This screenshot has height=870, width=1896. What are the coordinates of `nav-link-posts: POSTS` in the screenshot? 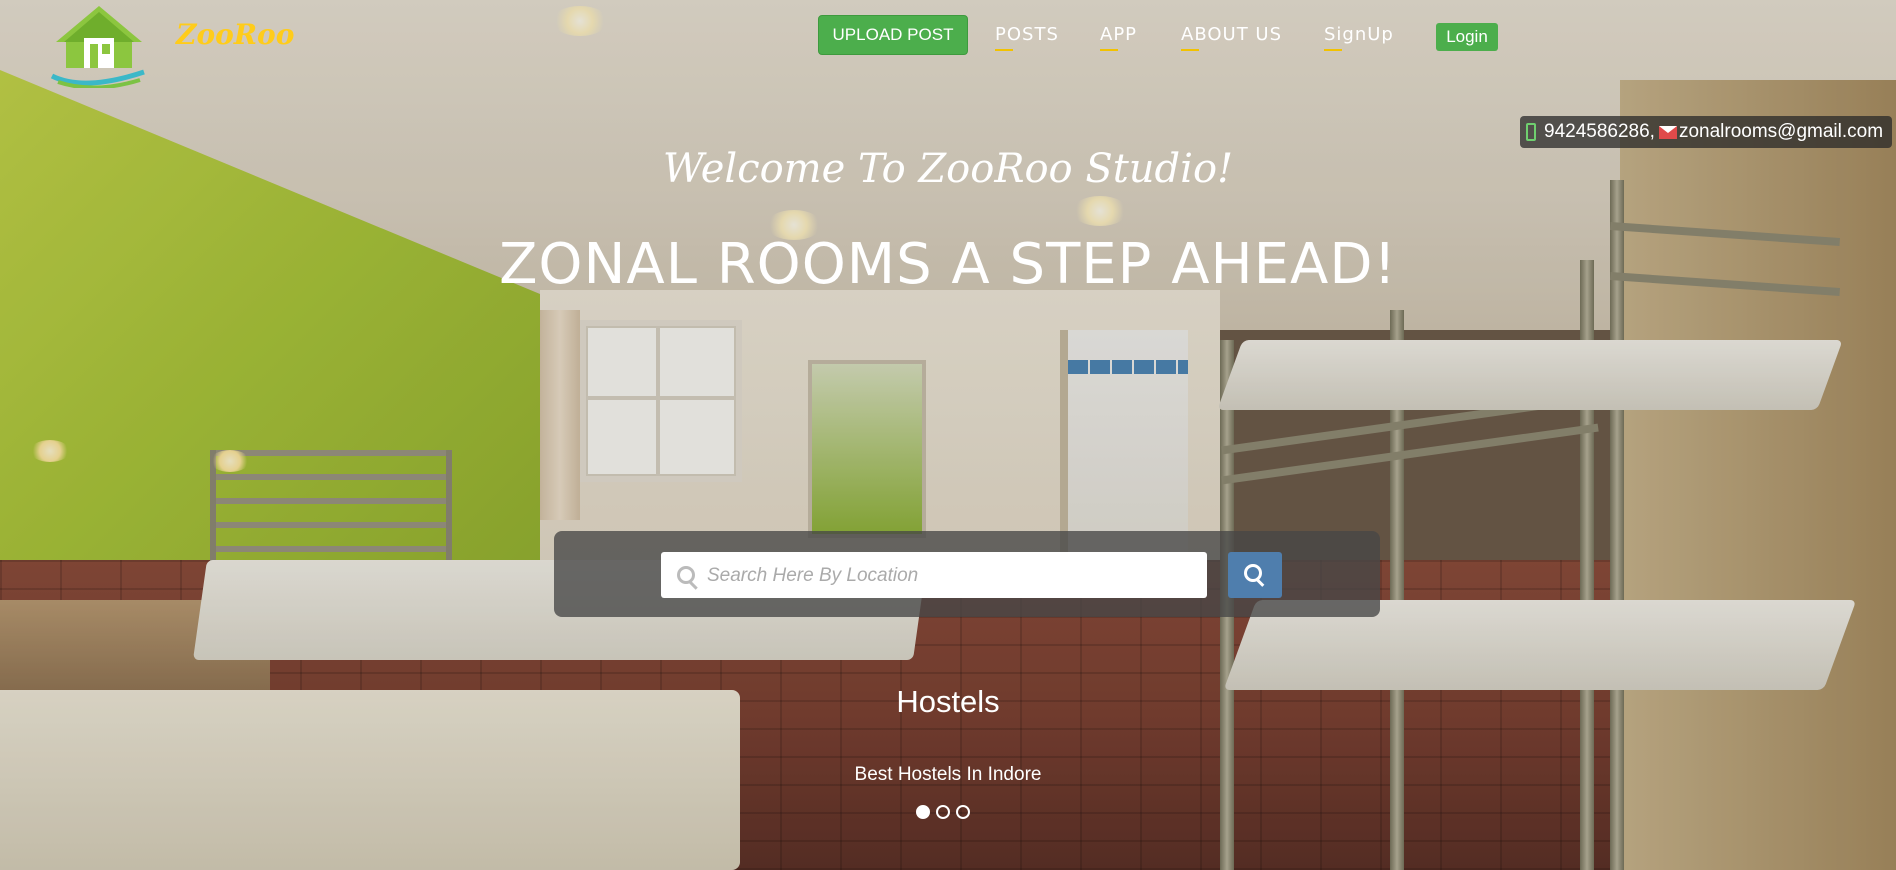 It's located at (1027, 37).